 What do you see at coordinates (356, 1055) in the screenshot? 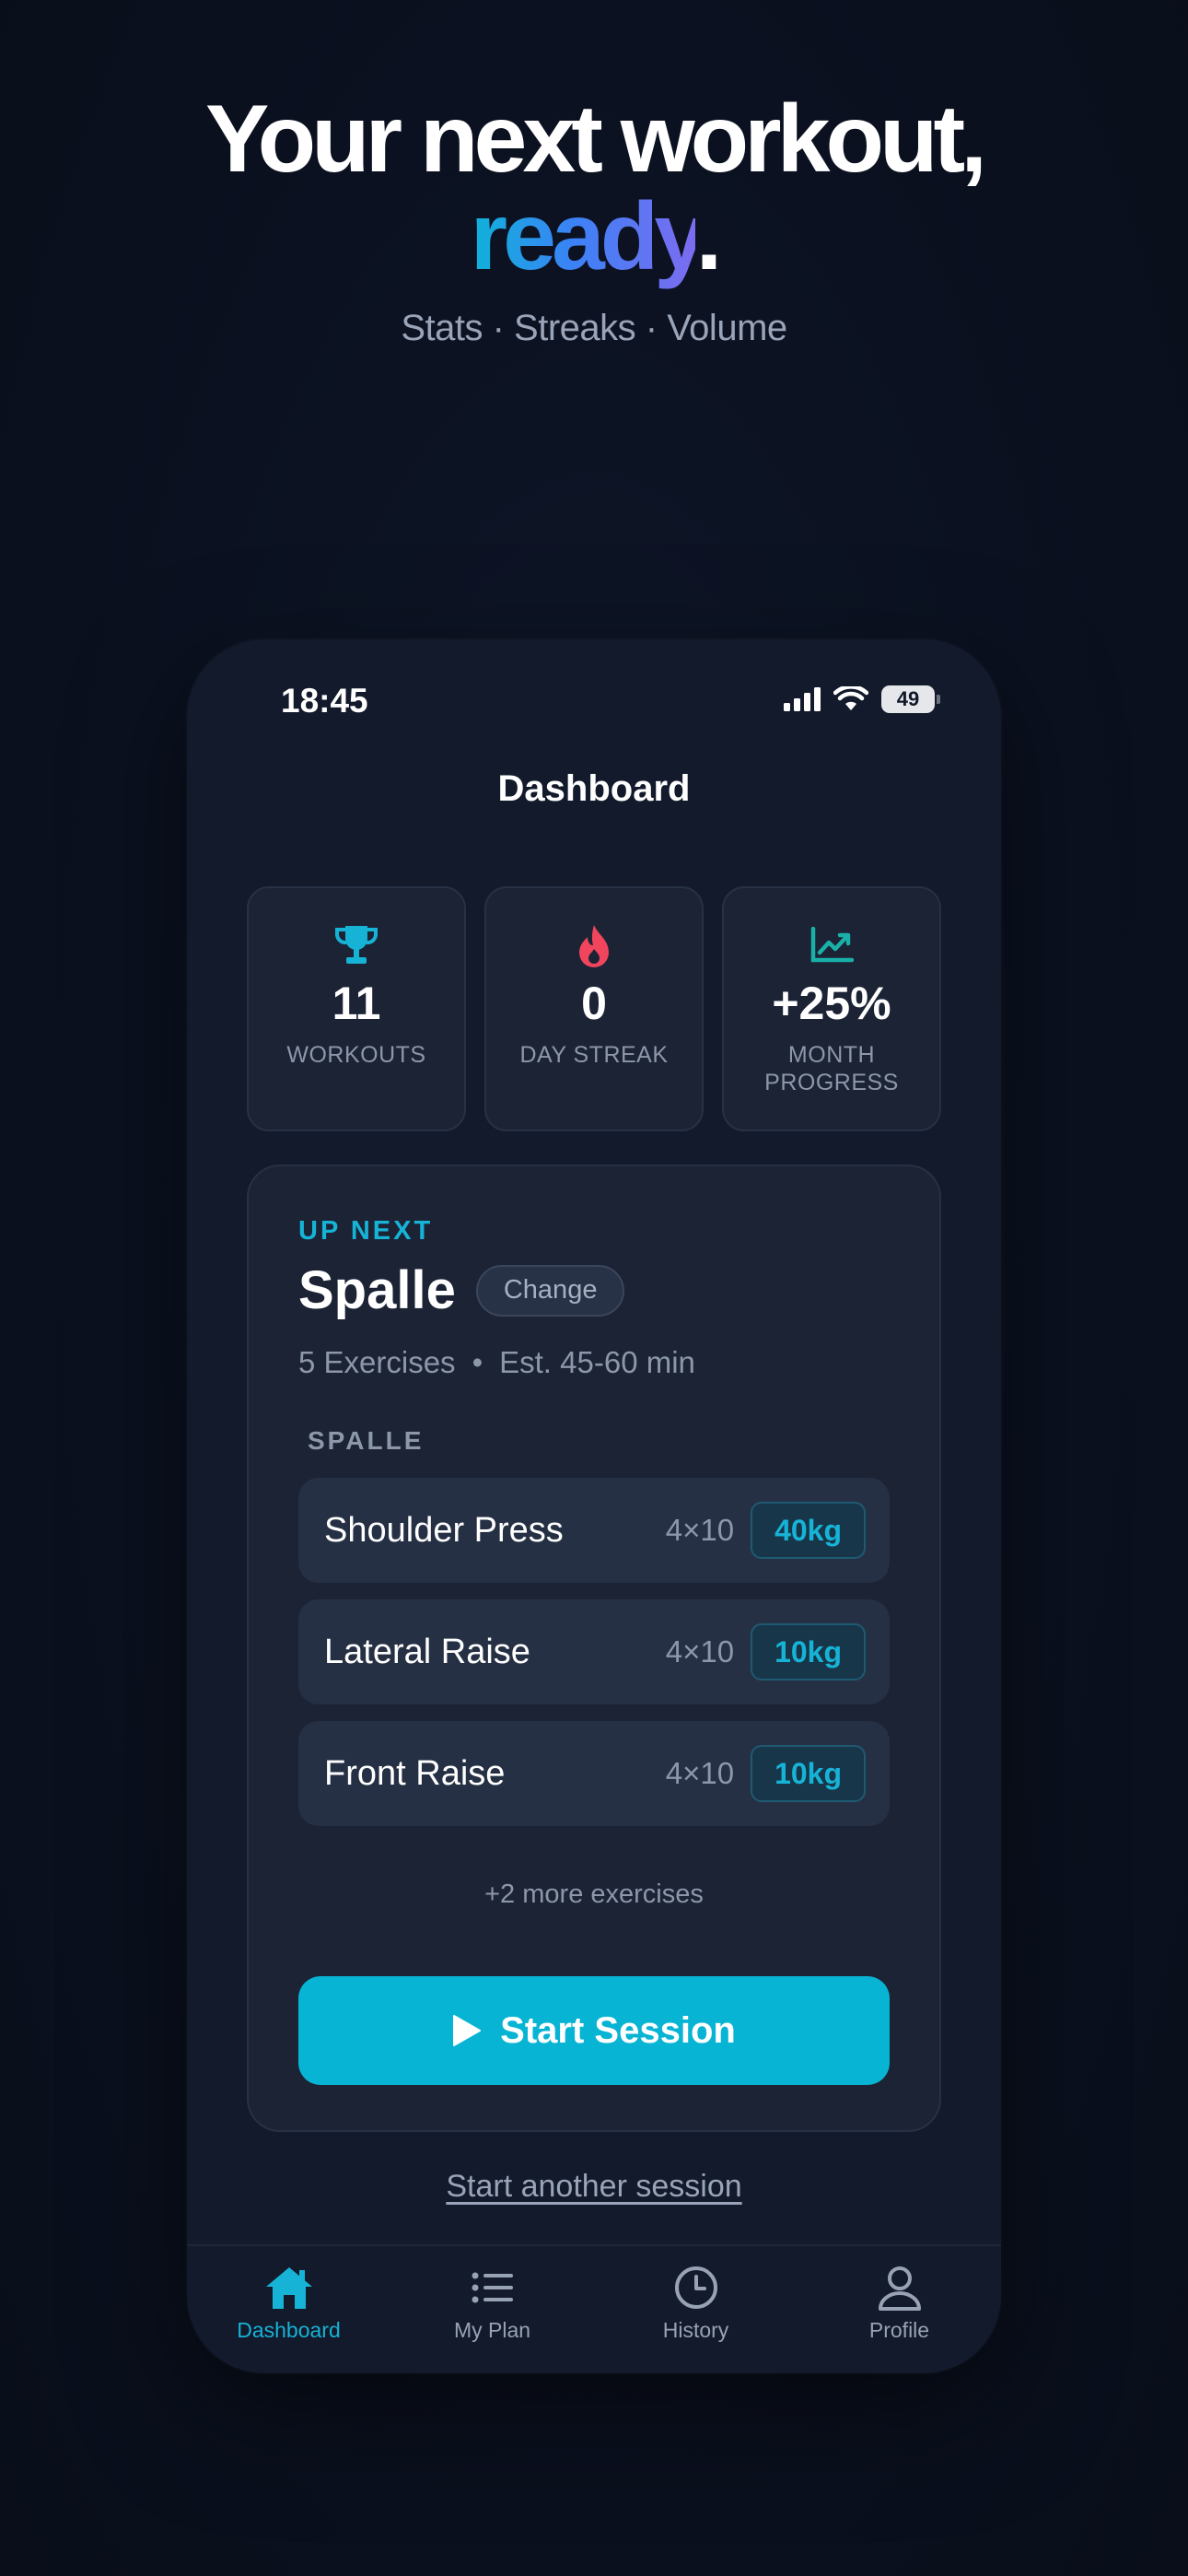
I see `stat-label: WORKOUTS` at bounding box center [356, 1055].